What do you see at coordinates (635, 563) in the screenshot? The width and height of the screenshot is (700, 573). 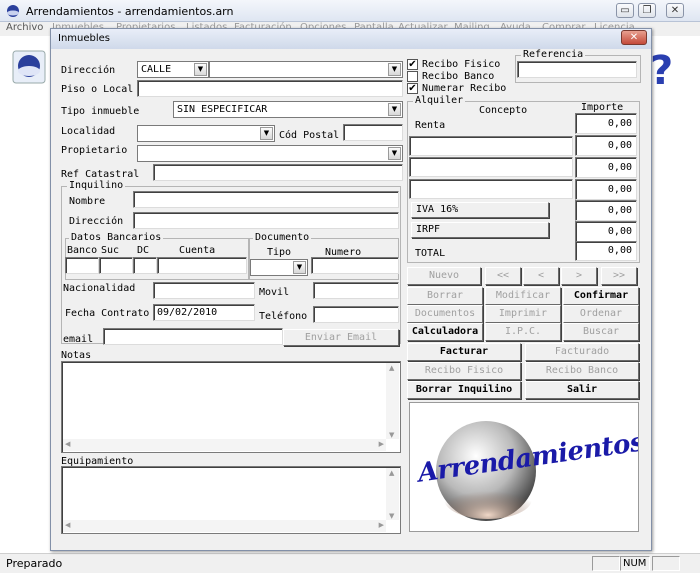 I see `status-num: NUM` at bounding box center [635, 563].